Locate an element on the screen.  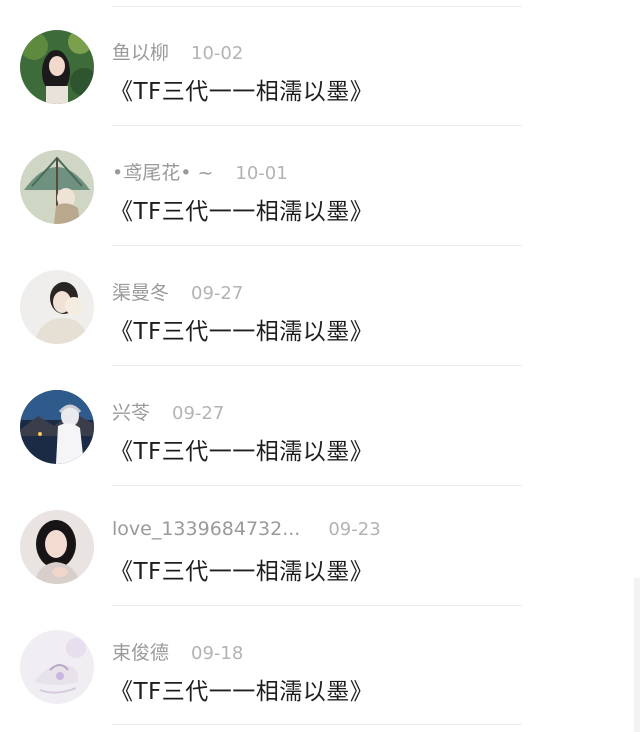
girl-green-avatar is located at coordinates (57, 67).